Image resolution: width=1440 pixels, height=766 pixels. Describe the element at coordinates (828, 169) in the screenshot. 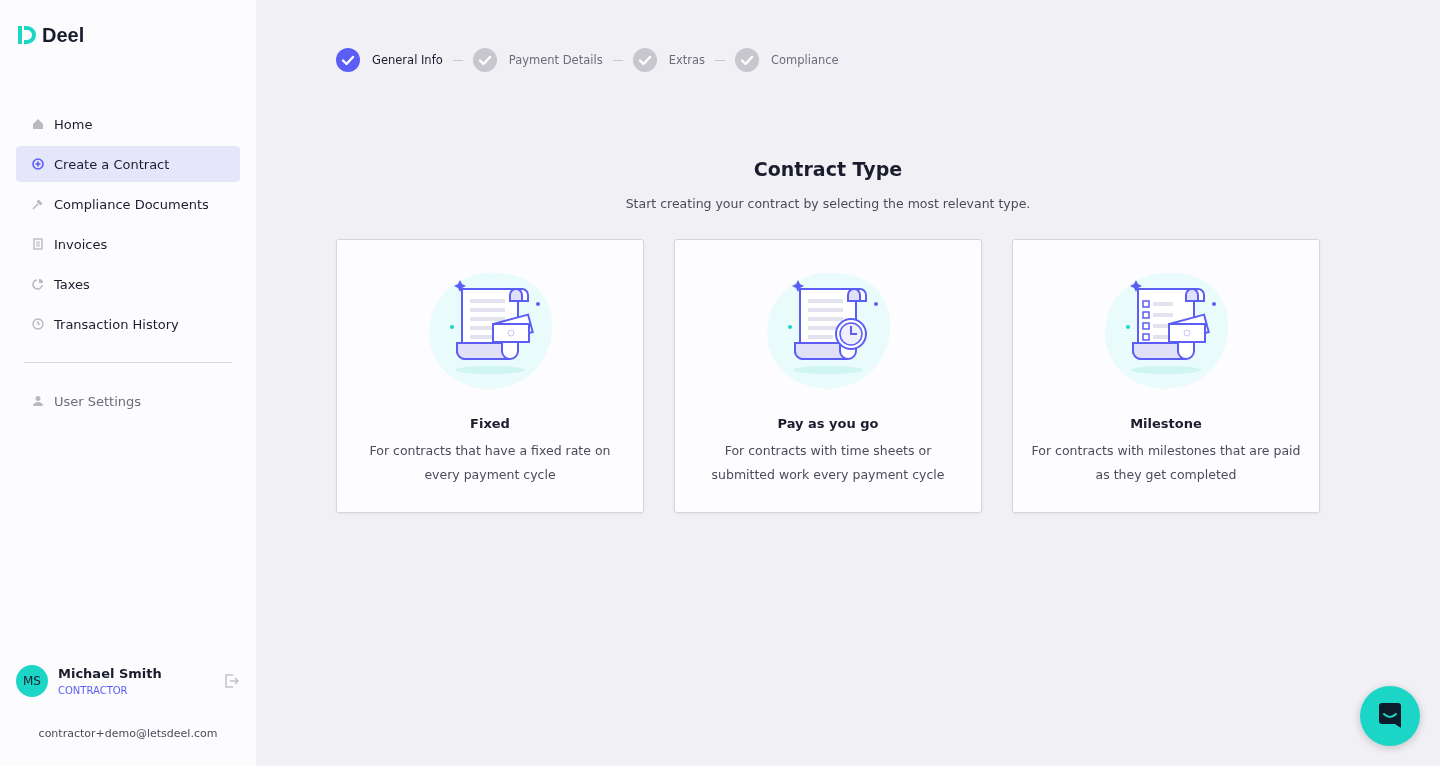

I see `page-title: Contract Type` at that location.